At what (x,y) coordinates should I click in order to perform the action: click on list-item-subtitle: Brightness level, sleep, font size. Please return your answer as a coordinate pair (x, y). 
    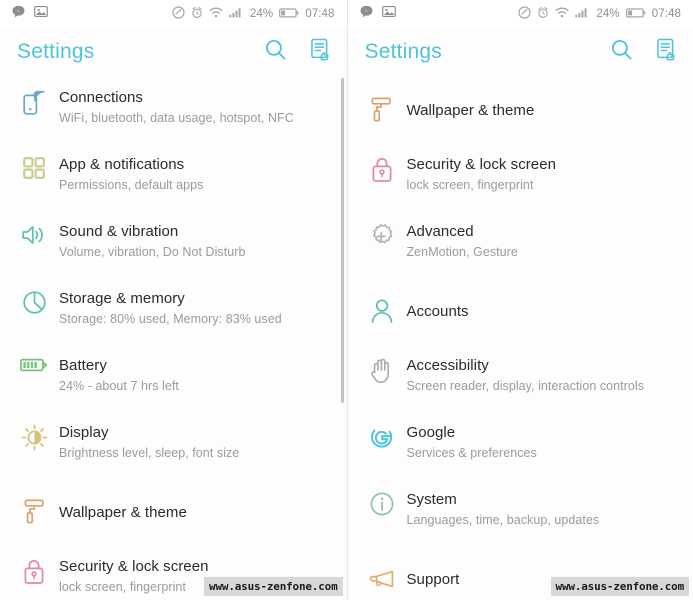
    Looking at the image, I should click on (149, 453).